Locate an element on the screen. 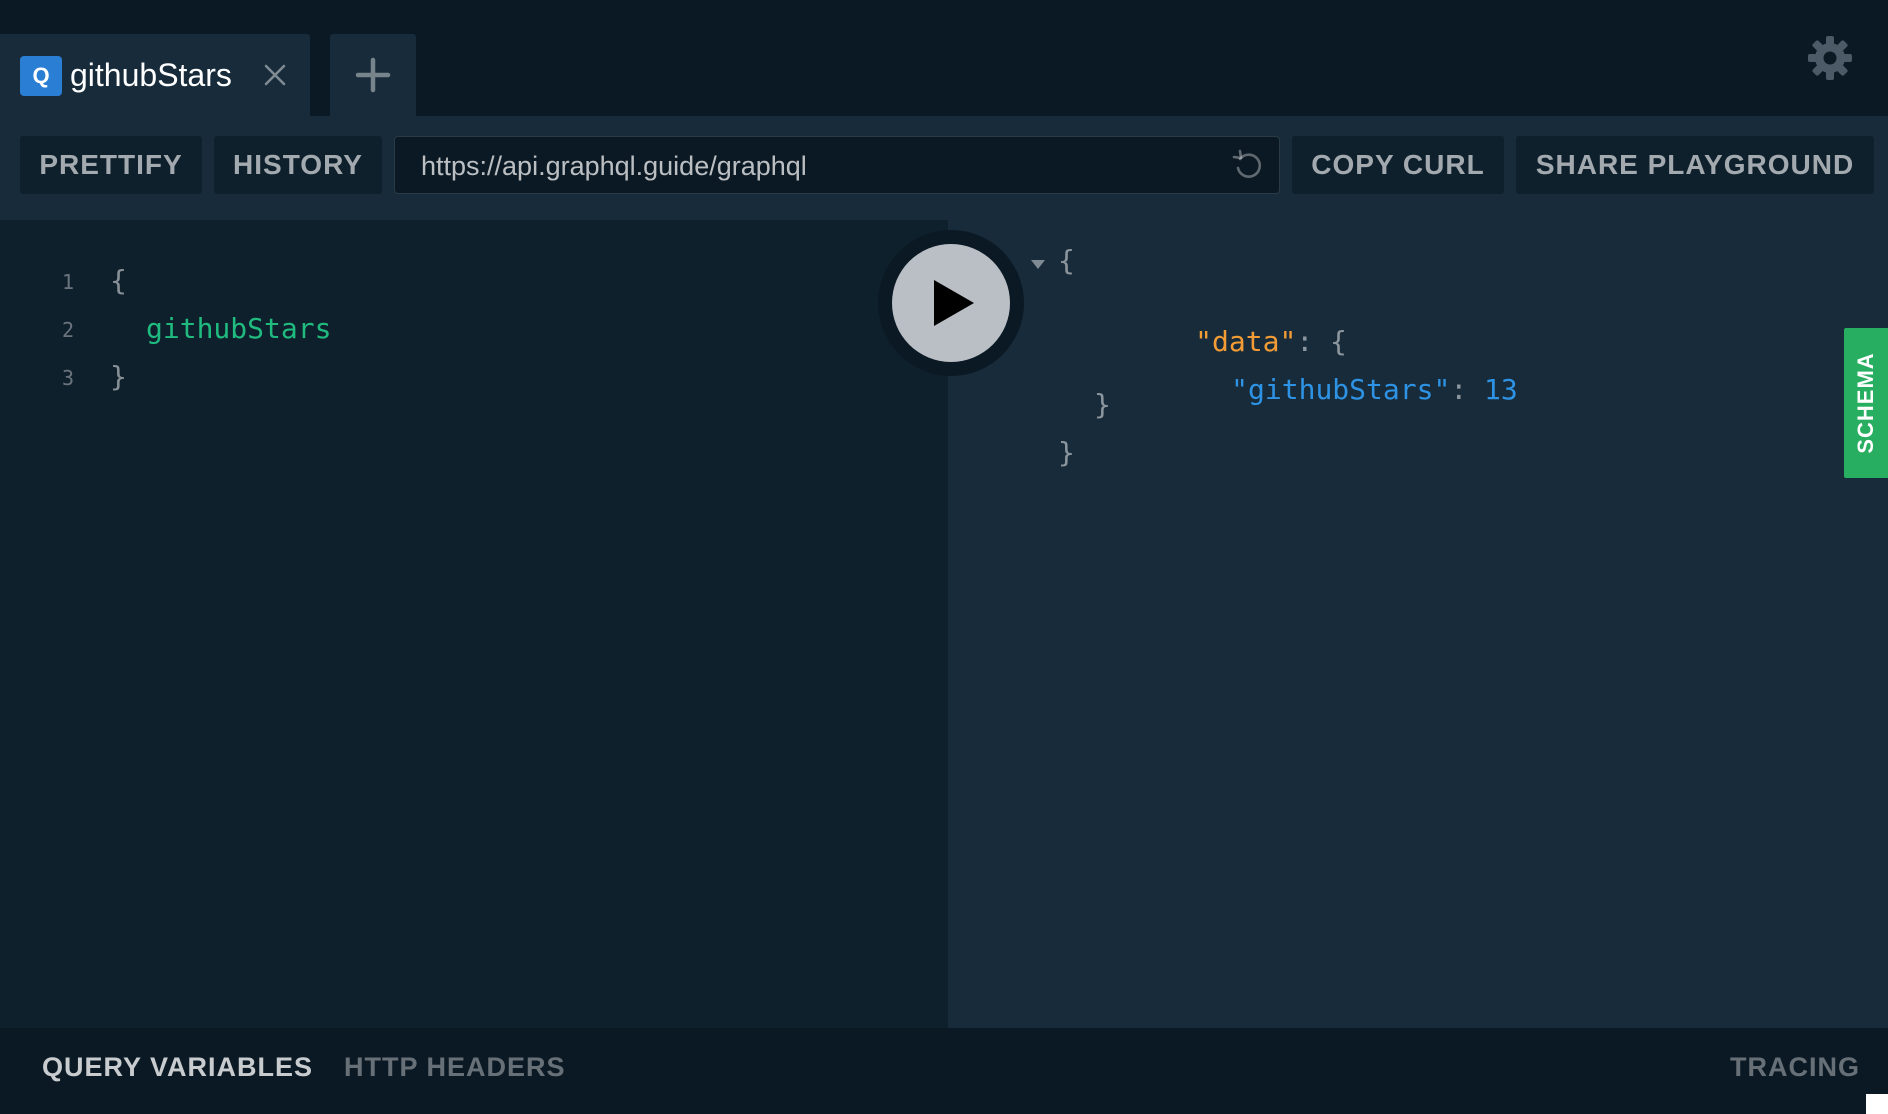 This screenshot has height=1114, width=1888. json-value: 13 is located at coordinates (1501, 389).